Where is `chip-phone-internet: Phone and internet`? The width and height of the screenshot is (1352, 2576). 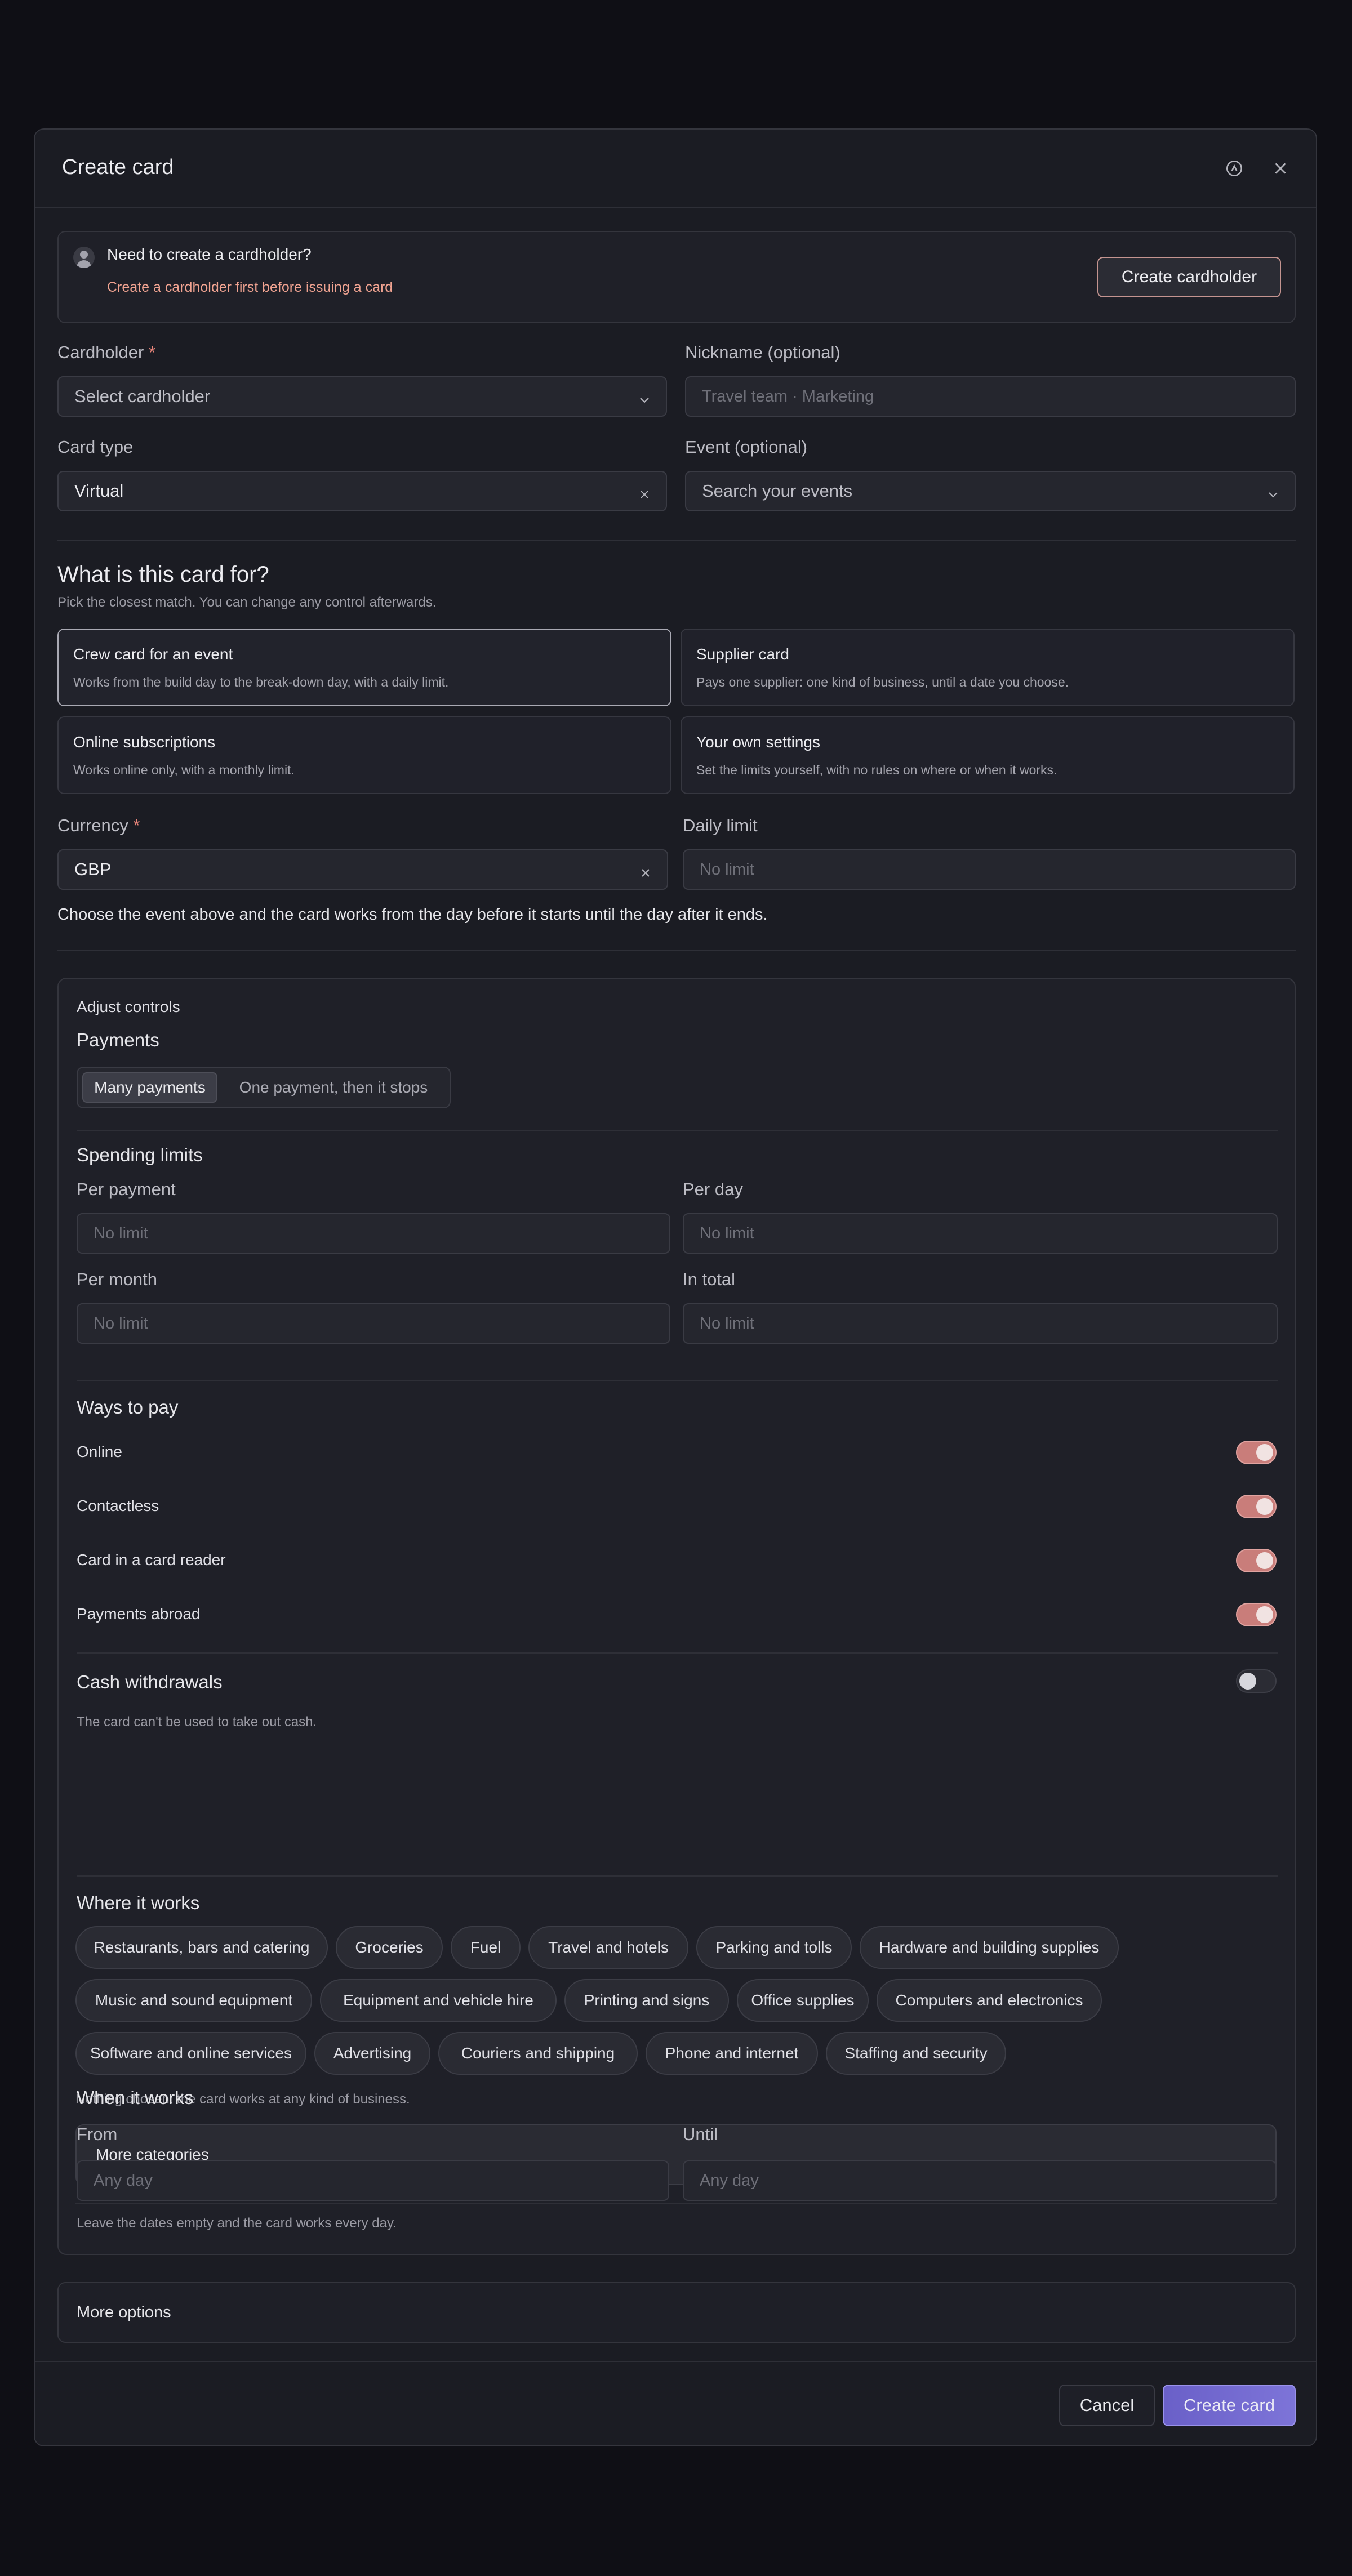 chip-phone-internet: Phone and internet is located at coordinates (732, 2053).